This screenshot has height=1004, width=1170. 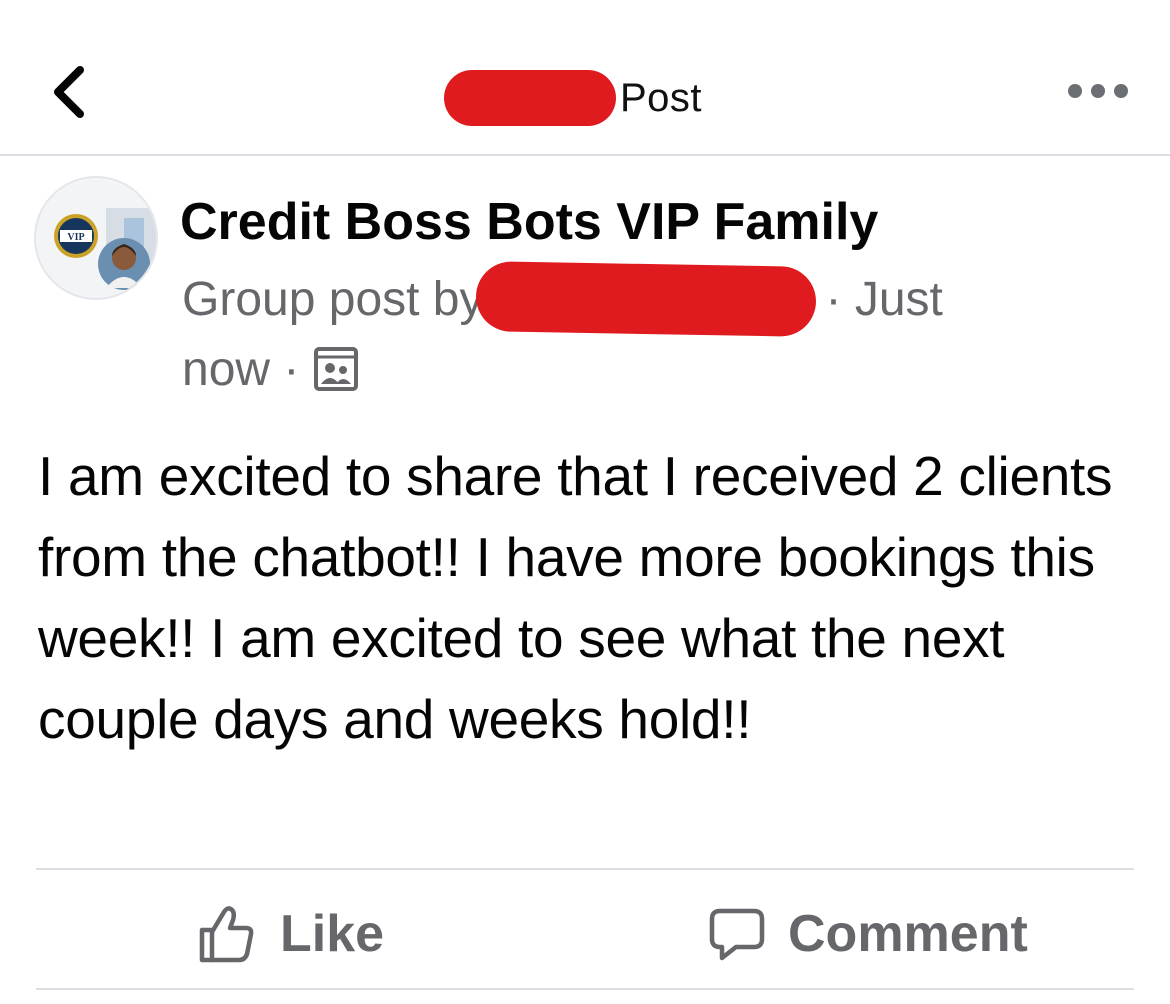 I want to click on more-horizontal-icon, so click(x=1075, y=91).